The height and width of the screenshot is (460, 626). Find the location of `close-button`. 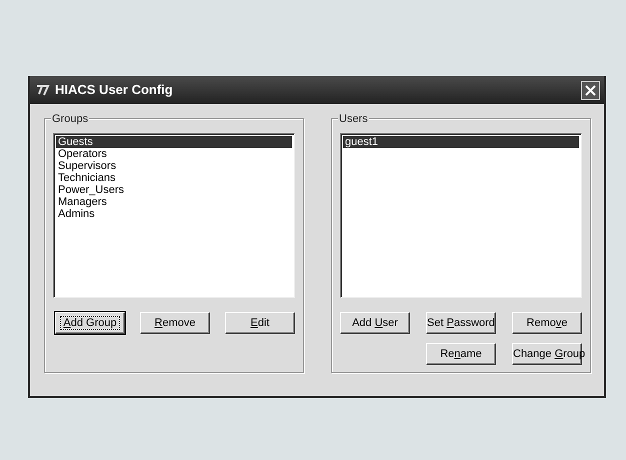

close-button is located at coordinates (590, 90).